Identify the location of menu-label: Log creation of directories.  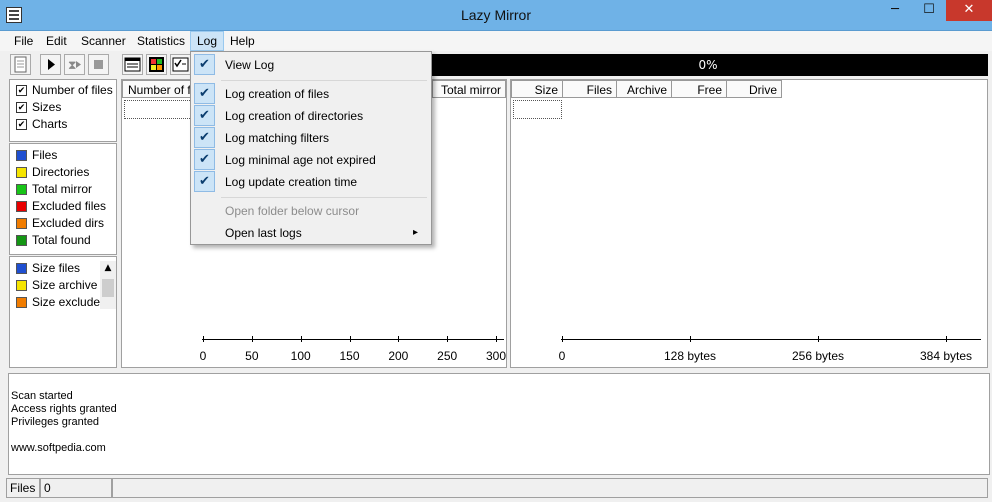
(294, 116).